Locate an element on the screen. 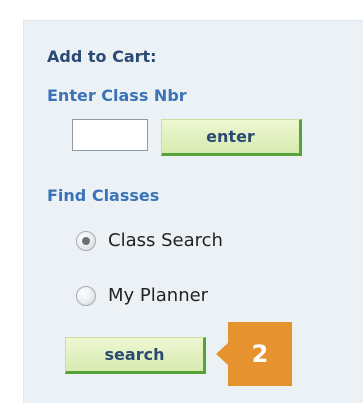  find-classes-label: Find Classes is located at coordinates (103, 195).